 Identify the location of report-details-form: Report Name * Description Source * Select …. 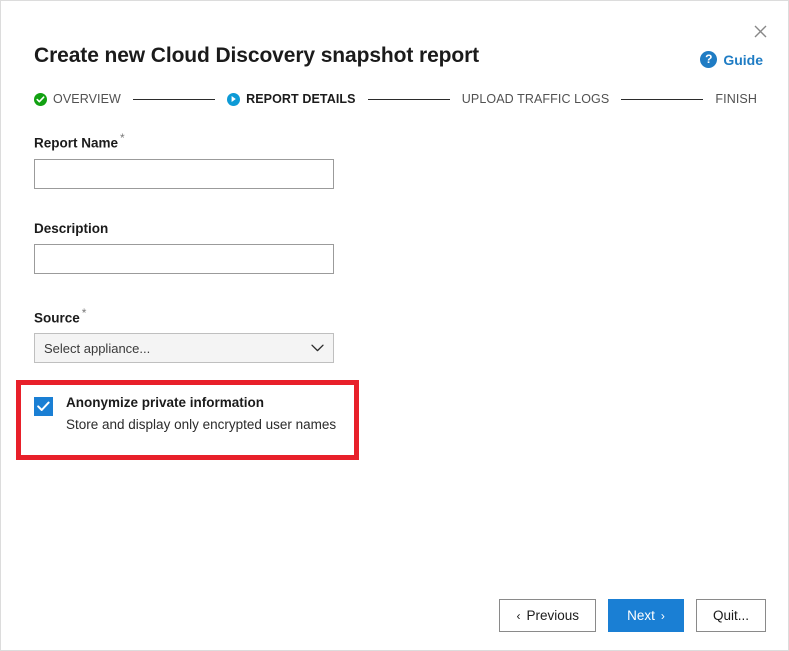
(184, 247).